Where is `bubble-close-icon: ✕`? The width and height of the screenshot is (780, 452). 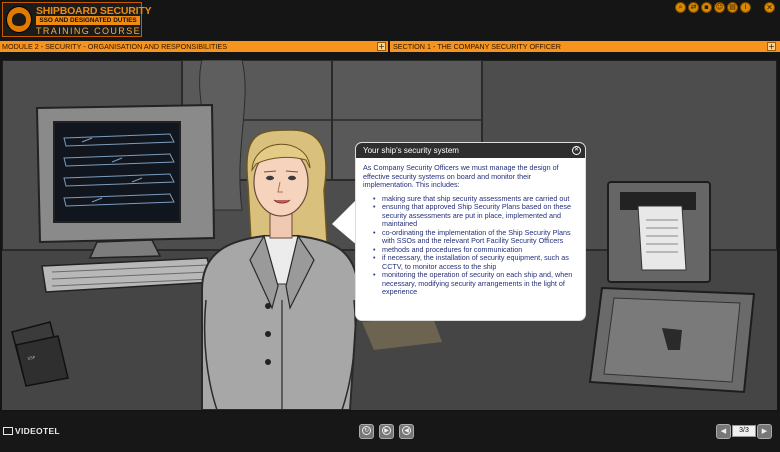 bubble-close-icon: ✕ is located at coordinates (576, 150).